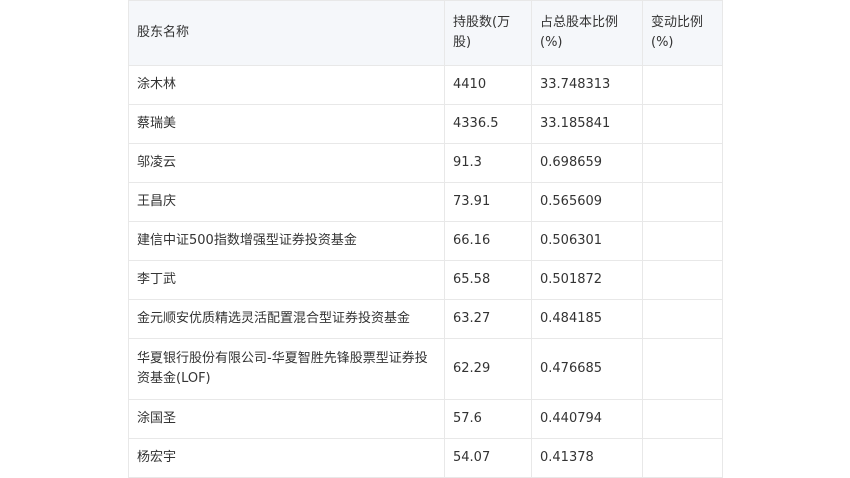 Image resolution: width=850 pixels, height=478 pixels. What do you see at coordinates (488, 33) in the screenshot?
I see `header-shares-held: 持股数(万股)` at bounding box center [488, 33].